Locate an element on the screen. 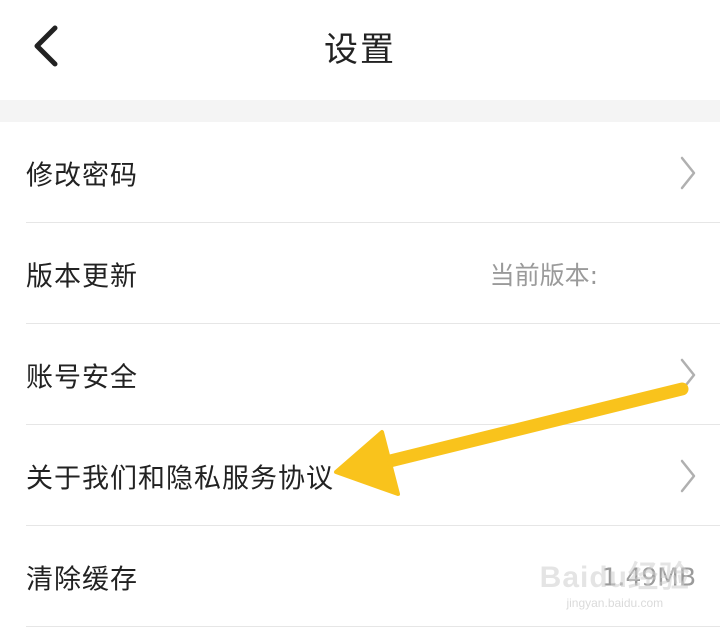  section-divider is located at coordinates (360, 111).